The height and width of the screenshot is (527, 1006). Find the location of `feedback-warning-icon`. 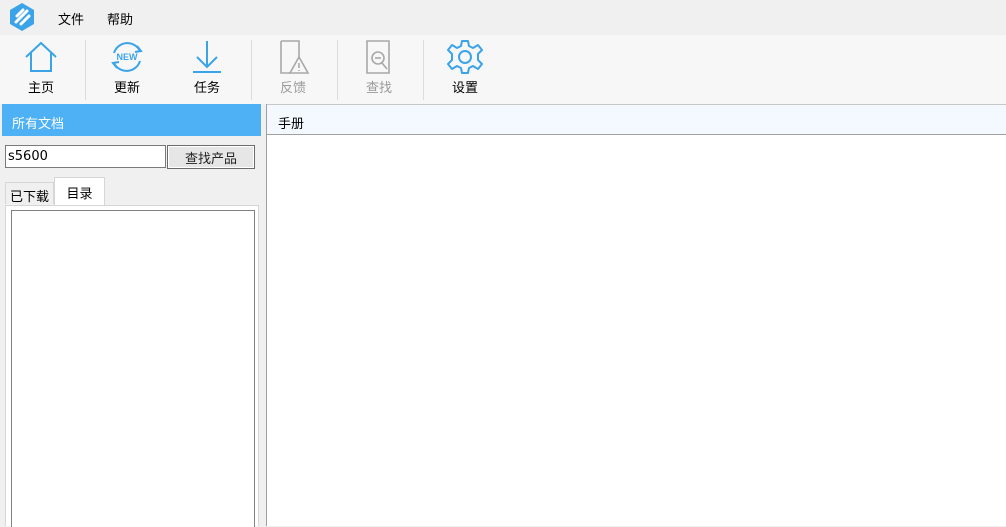

feedback-warning-icon is located at coordinates (295, 57).